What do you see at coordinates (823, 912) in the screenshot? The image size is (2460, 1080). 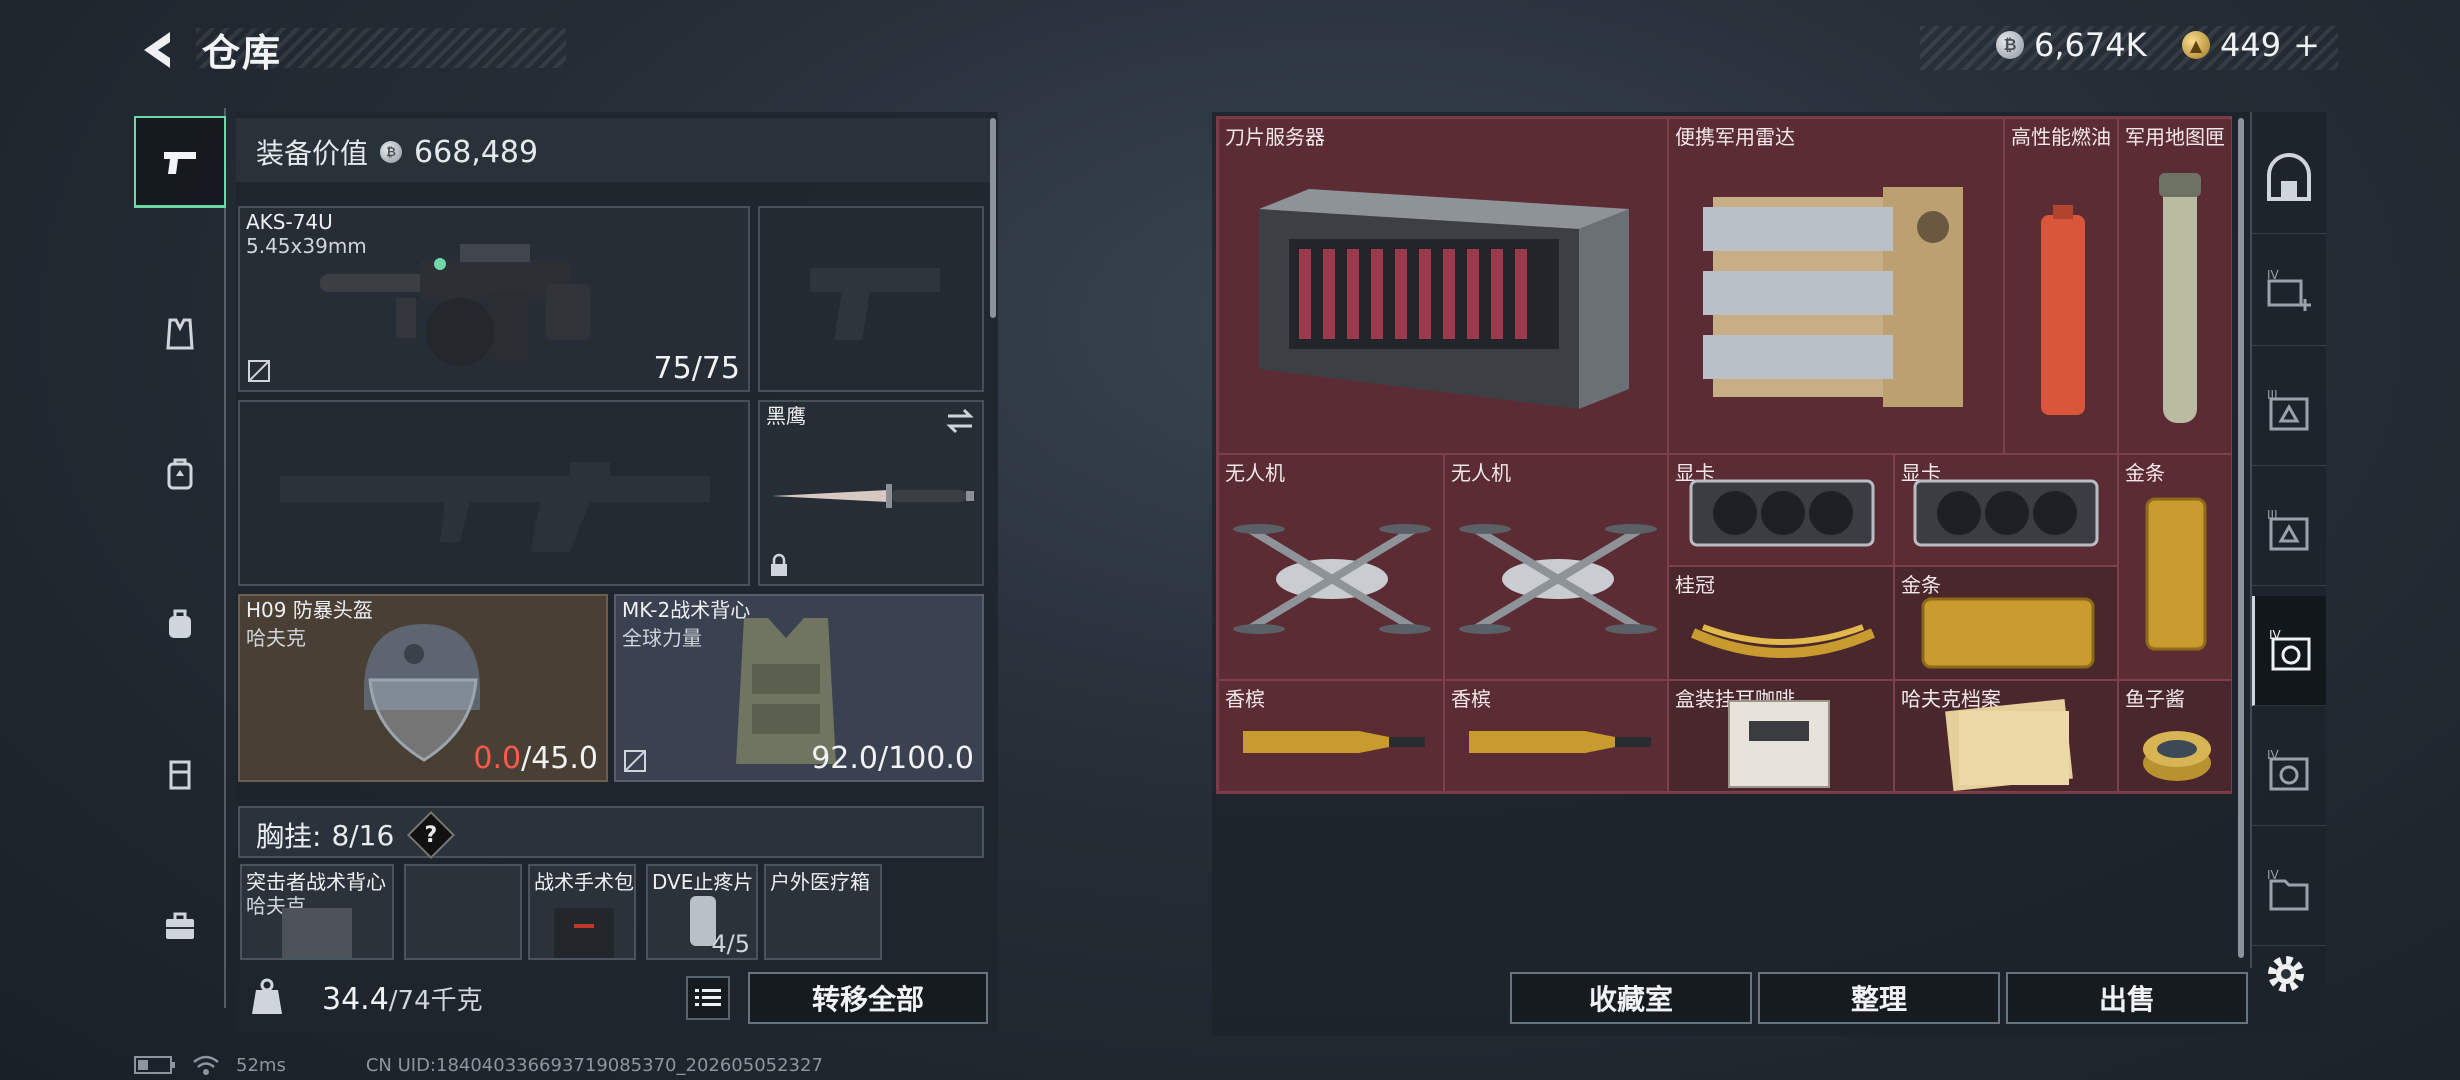 I see `rig-item-slot: 户外医疗箱` at bounding box center [823, 912].